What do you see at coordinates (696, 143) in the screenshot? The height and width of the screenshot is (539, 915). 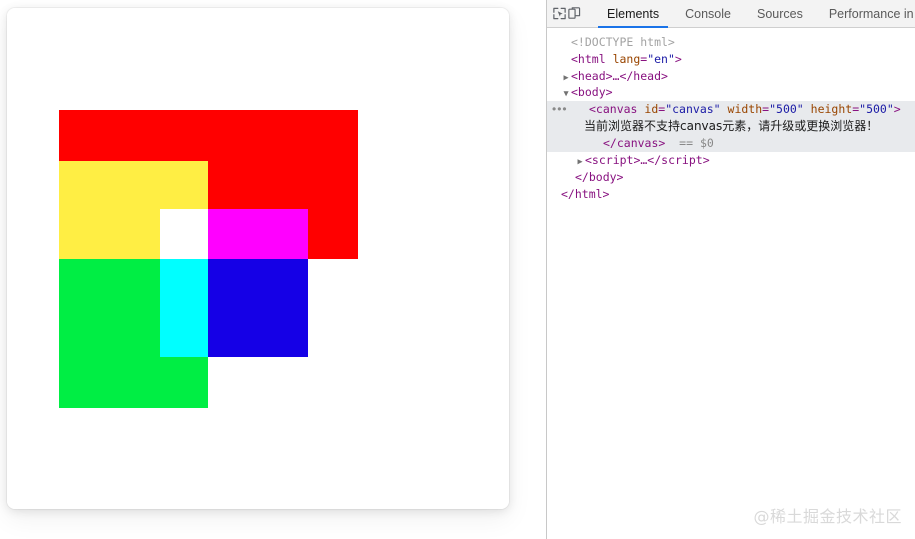 I see `selected-node-marker: == $0` at bounding box center [696, 143].